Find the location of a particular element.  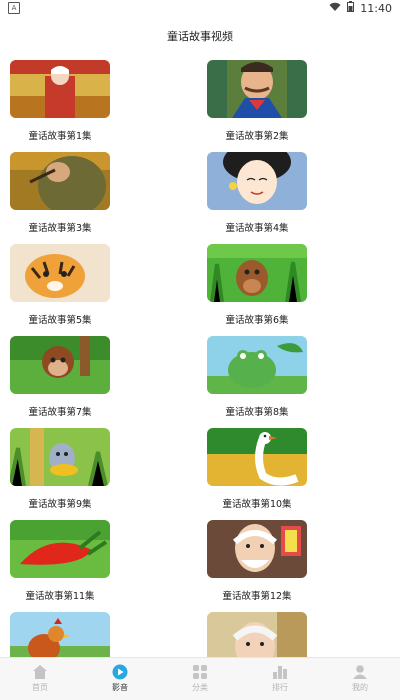

bottom-nav: 首页 影音 分类 排行 我的 is located at coordinates (200, 678).